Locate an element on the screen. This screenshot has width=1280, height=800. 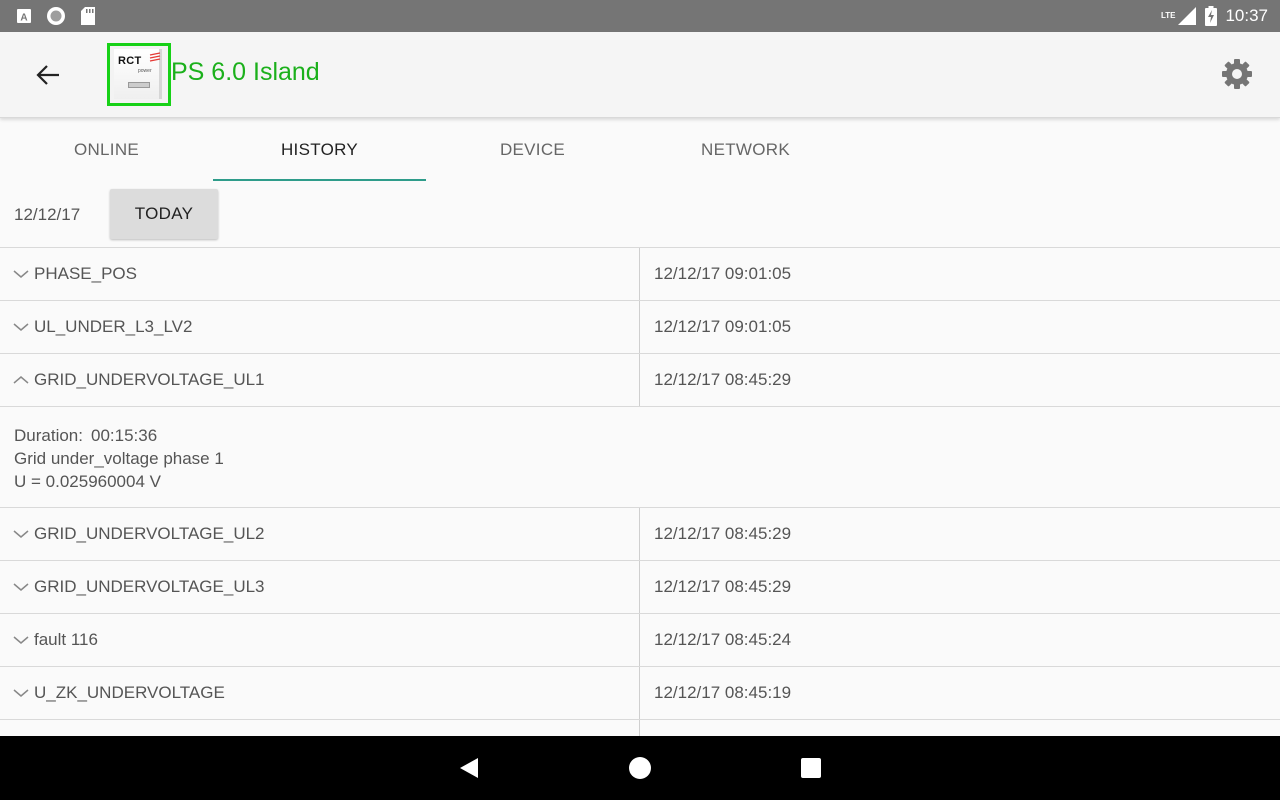
navigation-bar is located at coordinates (640, 768).